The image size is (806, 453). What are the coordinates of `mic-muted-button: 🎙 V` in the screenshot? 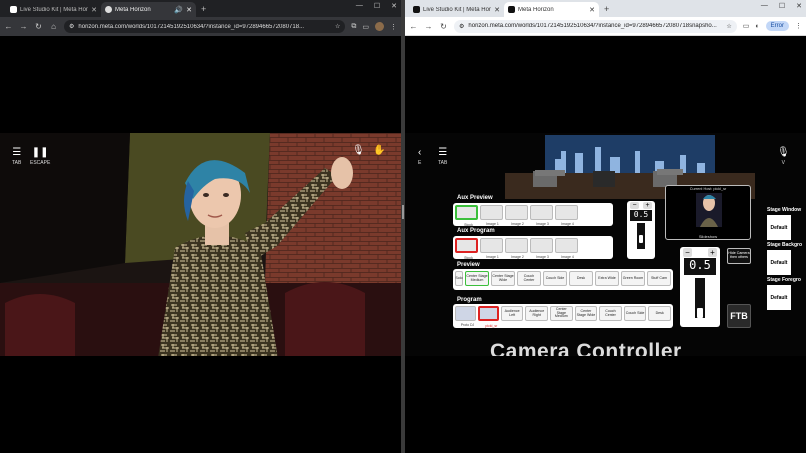 It's located at (783, 156).